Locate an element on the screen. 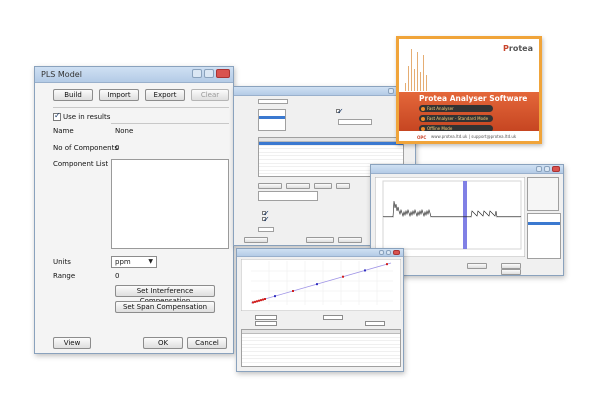 This screenshot has width=600, height=400. filter-select is located at coordinates (266, 317).